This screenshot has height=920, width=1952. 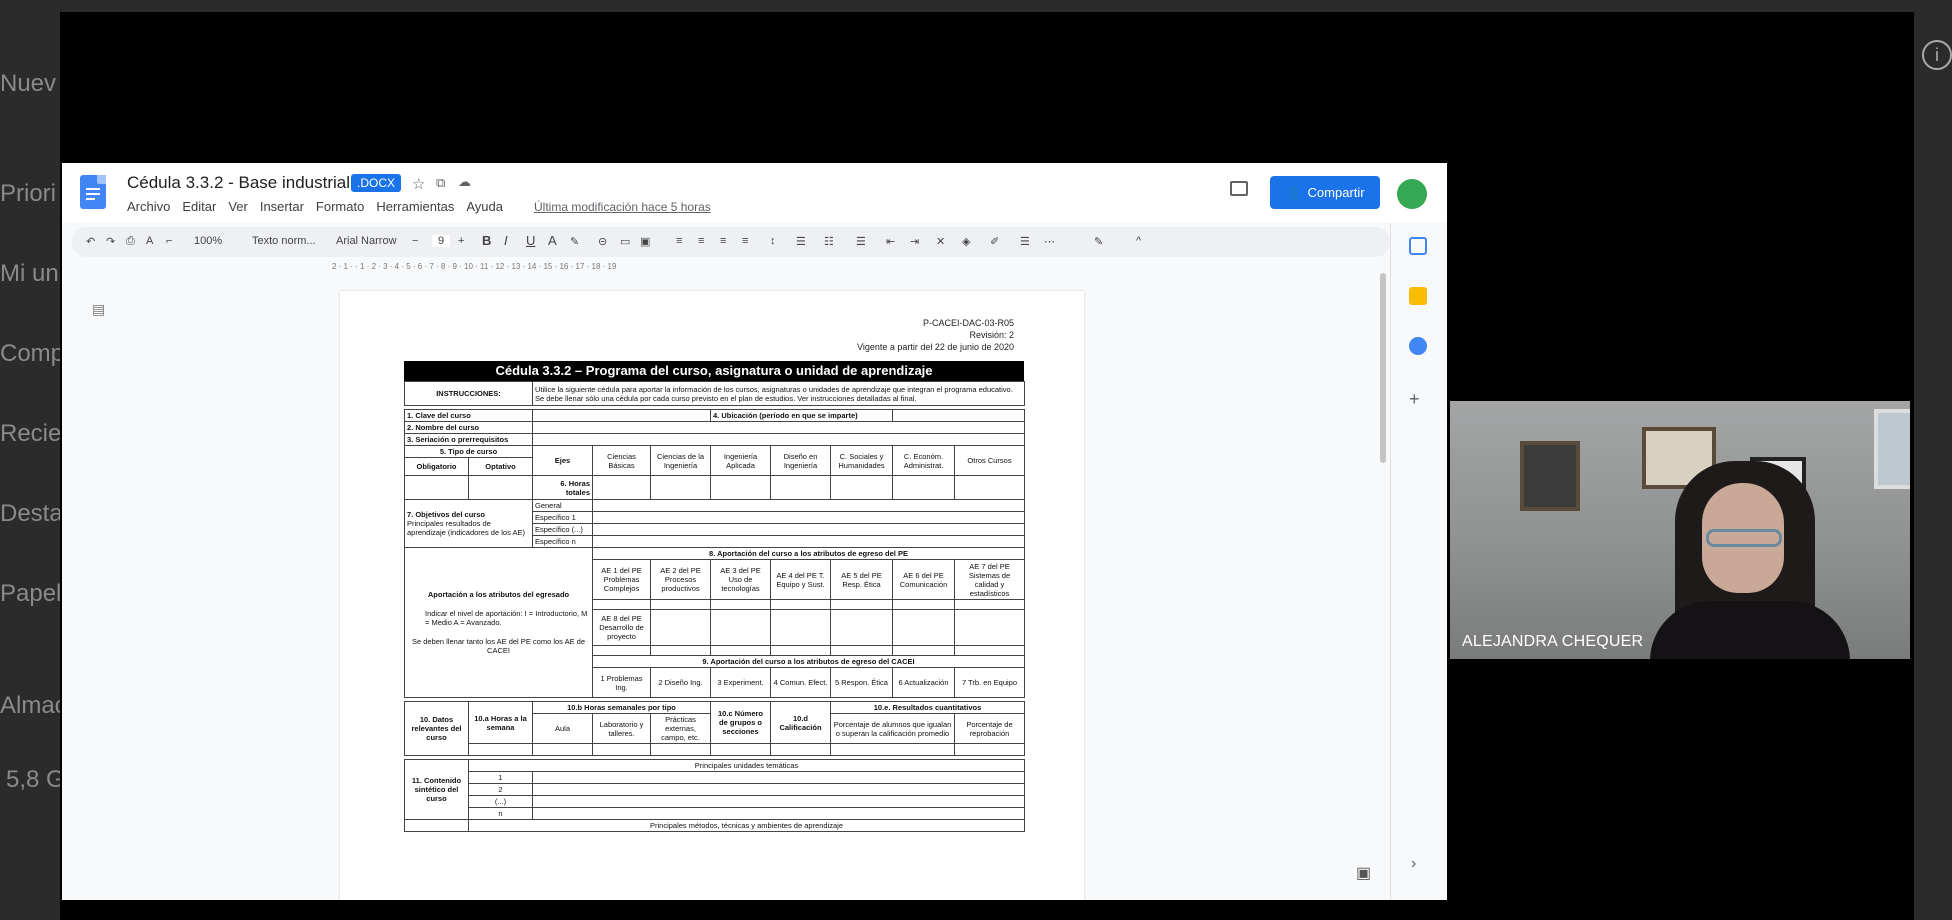 What do you see at coordinates (1138, 241) in the screenshot?
I see `collapse-menu-icon: ^` at bounding box center [1138, 241].